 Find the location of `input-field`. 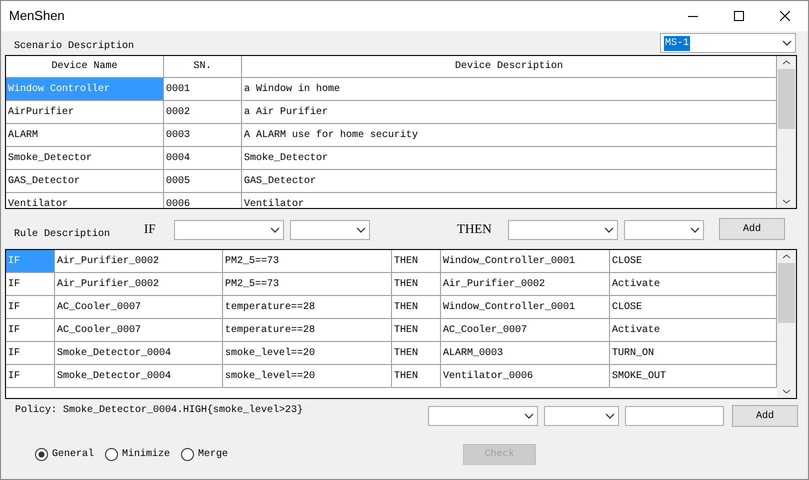

input-field is located at coordinates (674, 416).